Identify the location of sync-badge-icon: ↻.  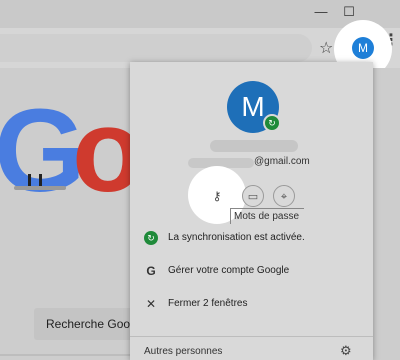
(272, 123).